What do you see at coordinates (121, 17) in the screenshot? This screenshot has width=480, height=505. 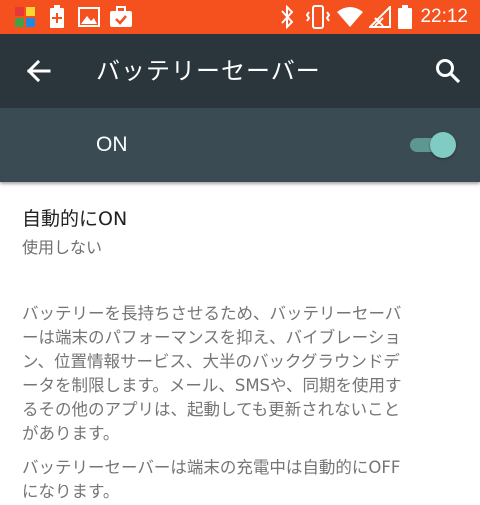 I see `briefcase-icon` at bounding box center [121, 17].